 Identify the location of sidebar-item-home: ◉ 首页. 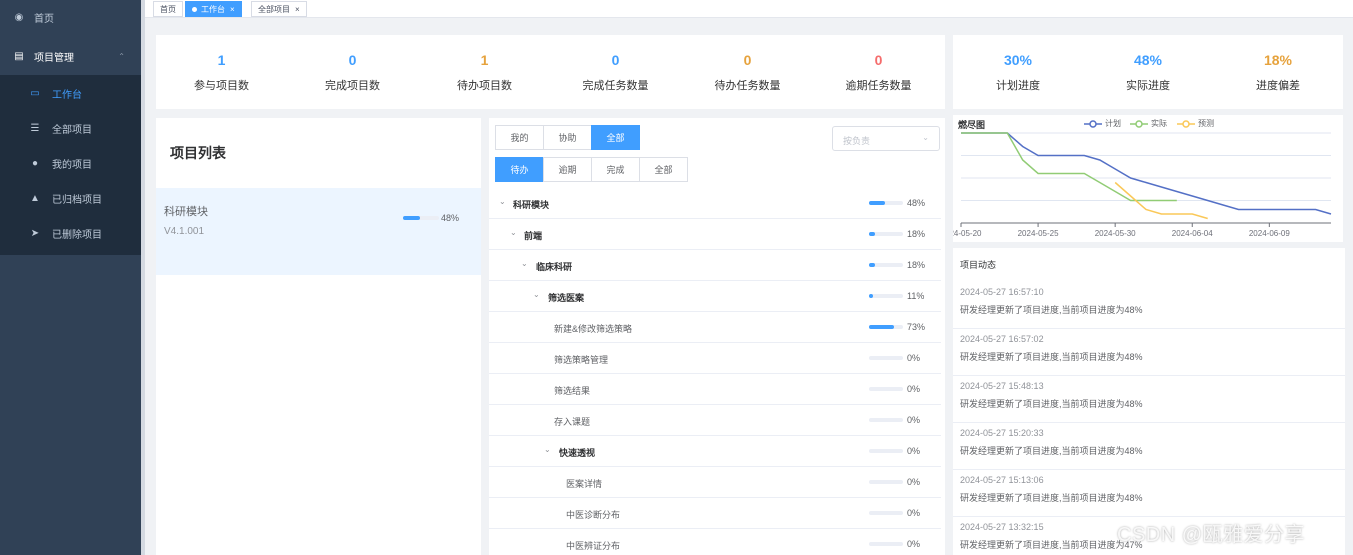
(70, 17).